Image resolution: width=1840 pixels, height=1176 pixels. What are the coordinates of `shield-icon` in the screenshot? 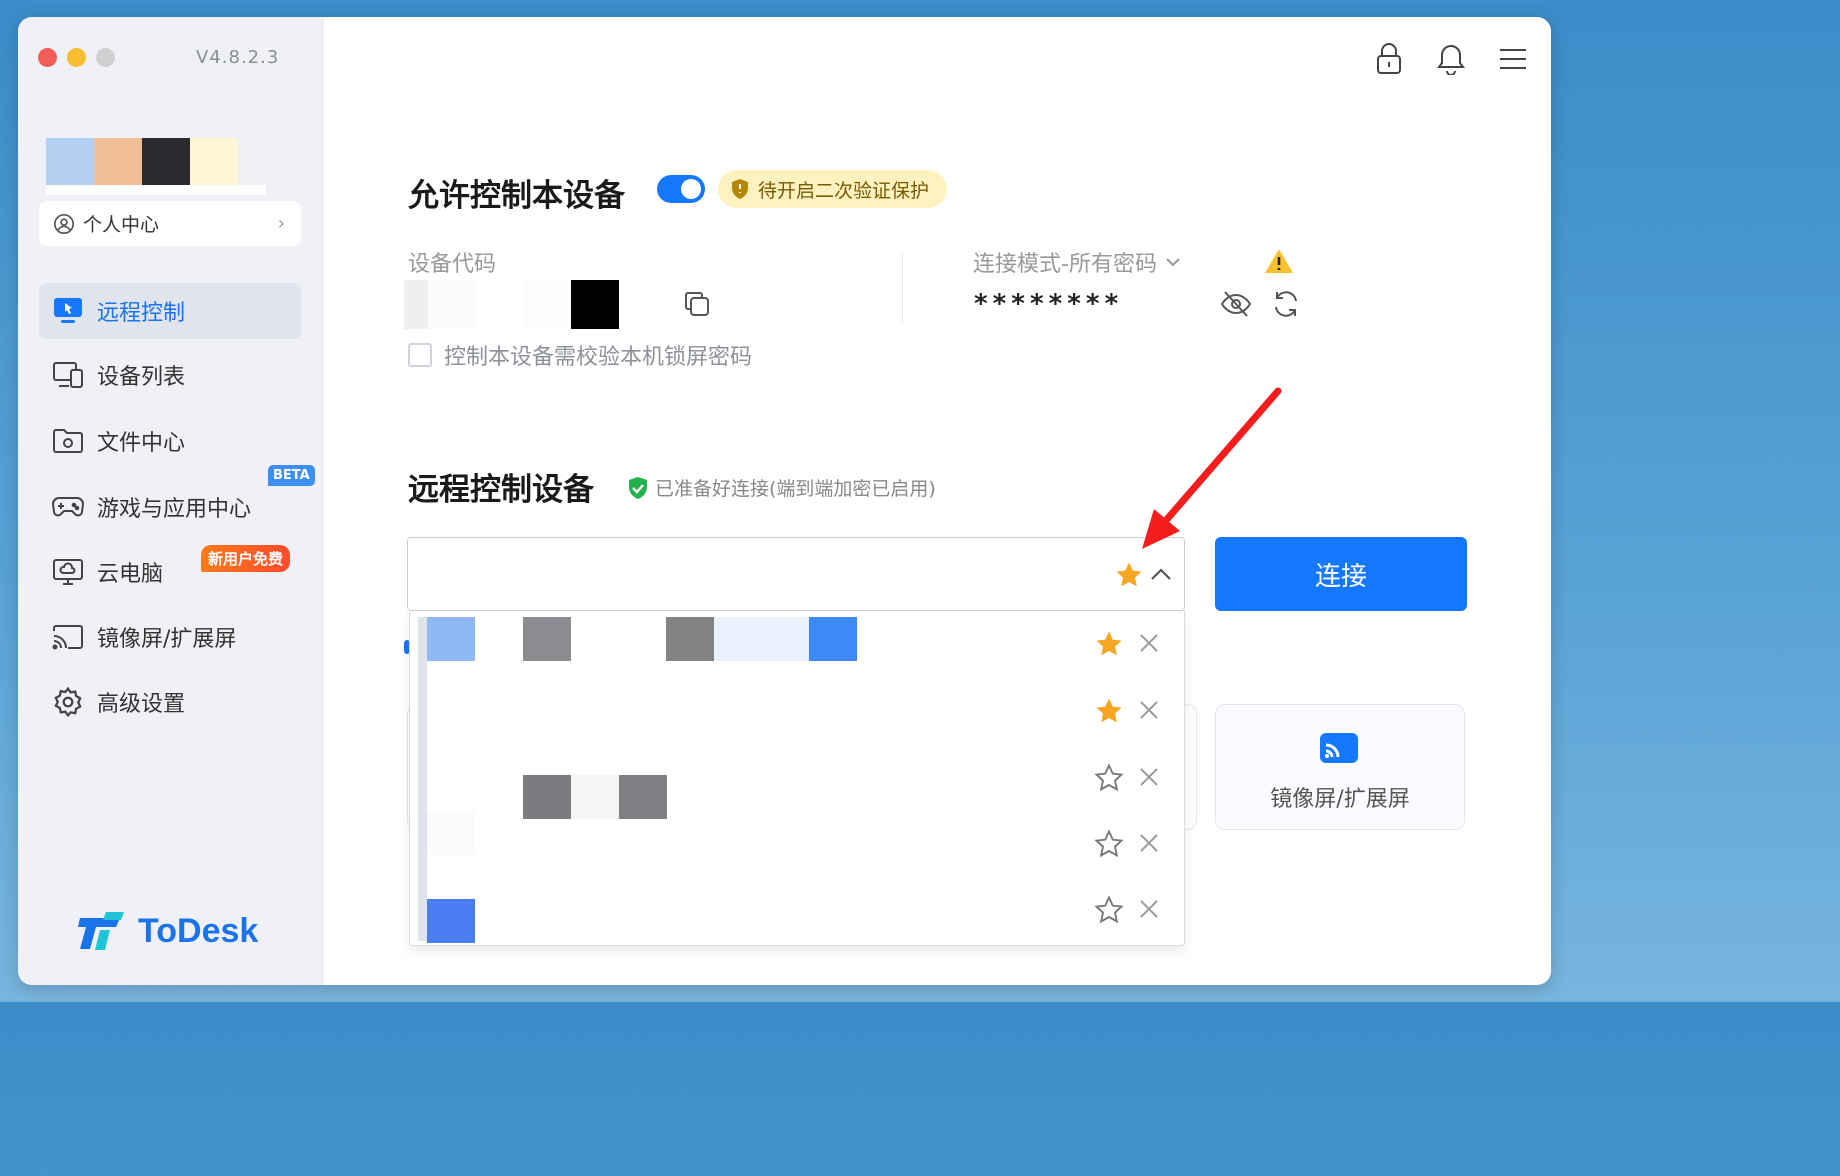 It's located at (740, 189).